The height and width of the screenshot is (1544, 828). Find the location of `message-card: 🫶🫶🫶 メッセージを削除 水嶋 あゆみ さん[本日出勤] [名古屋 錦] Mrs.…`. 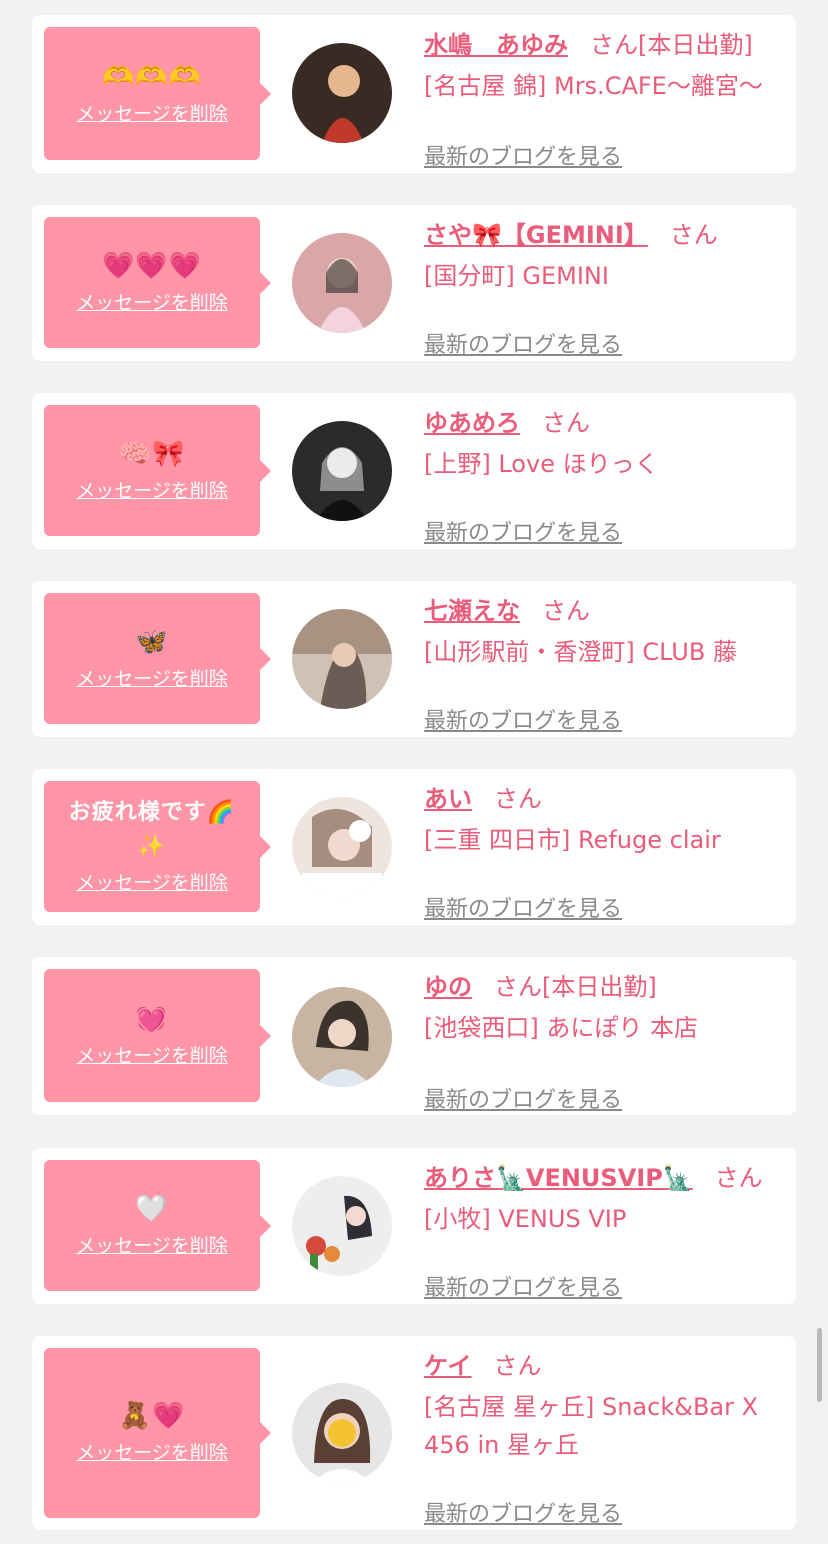

message-card: 🫶🫶🫶 メッセージを削除 水嶋 あゆみ さん[本日出勤] [名古屋 錦] Mrs.… is located at coordinates (414, 94).